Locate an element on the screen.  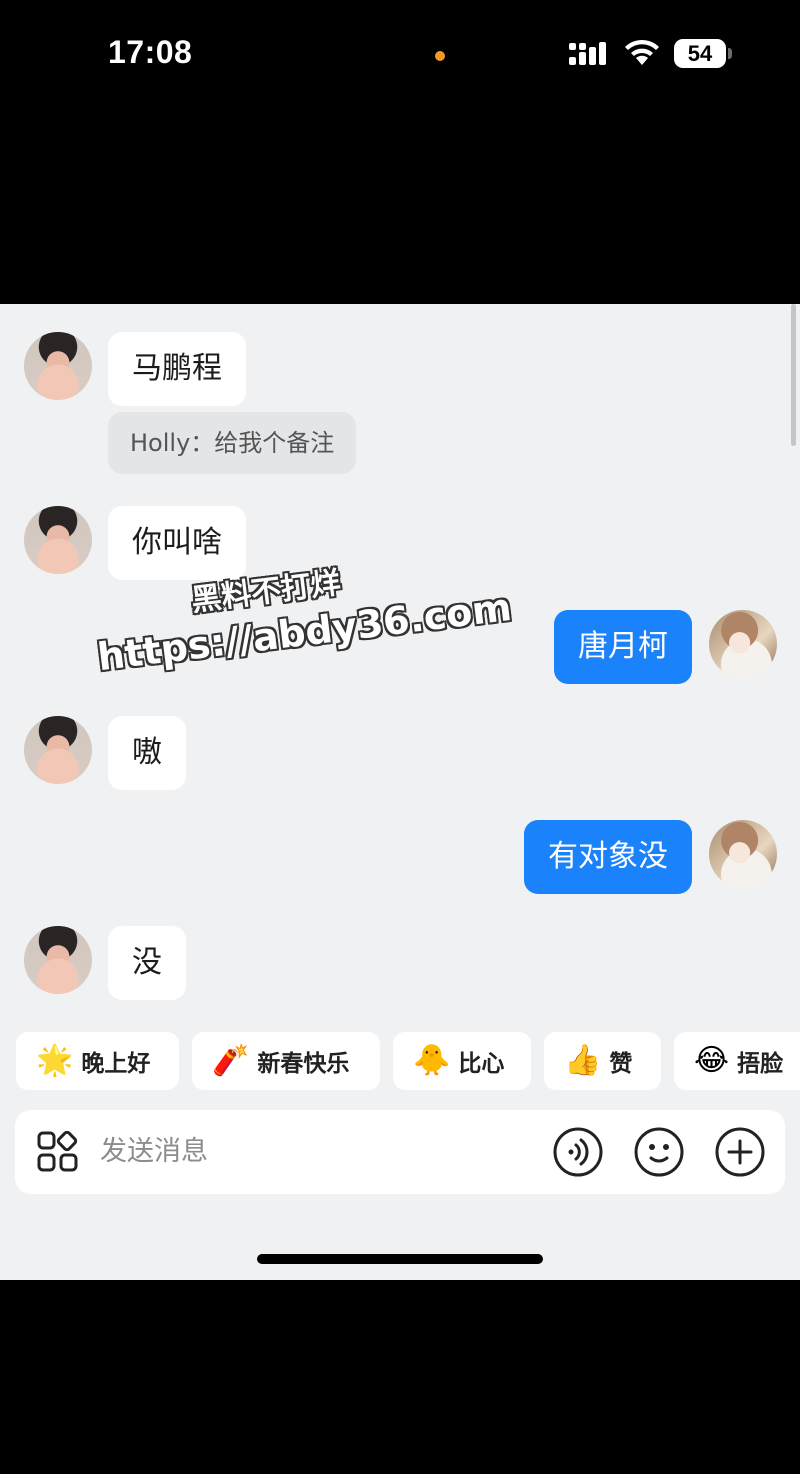
quick-reply-label: 捂脸 is located at coordinates (760, 1064).